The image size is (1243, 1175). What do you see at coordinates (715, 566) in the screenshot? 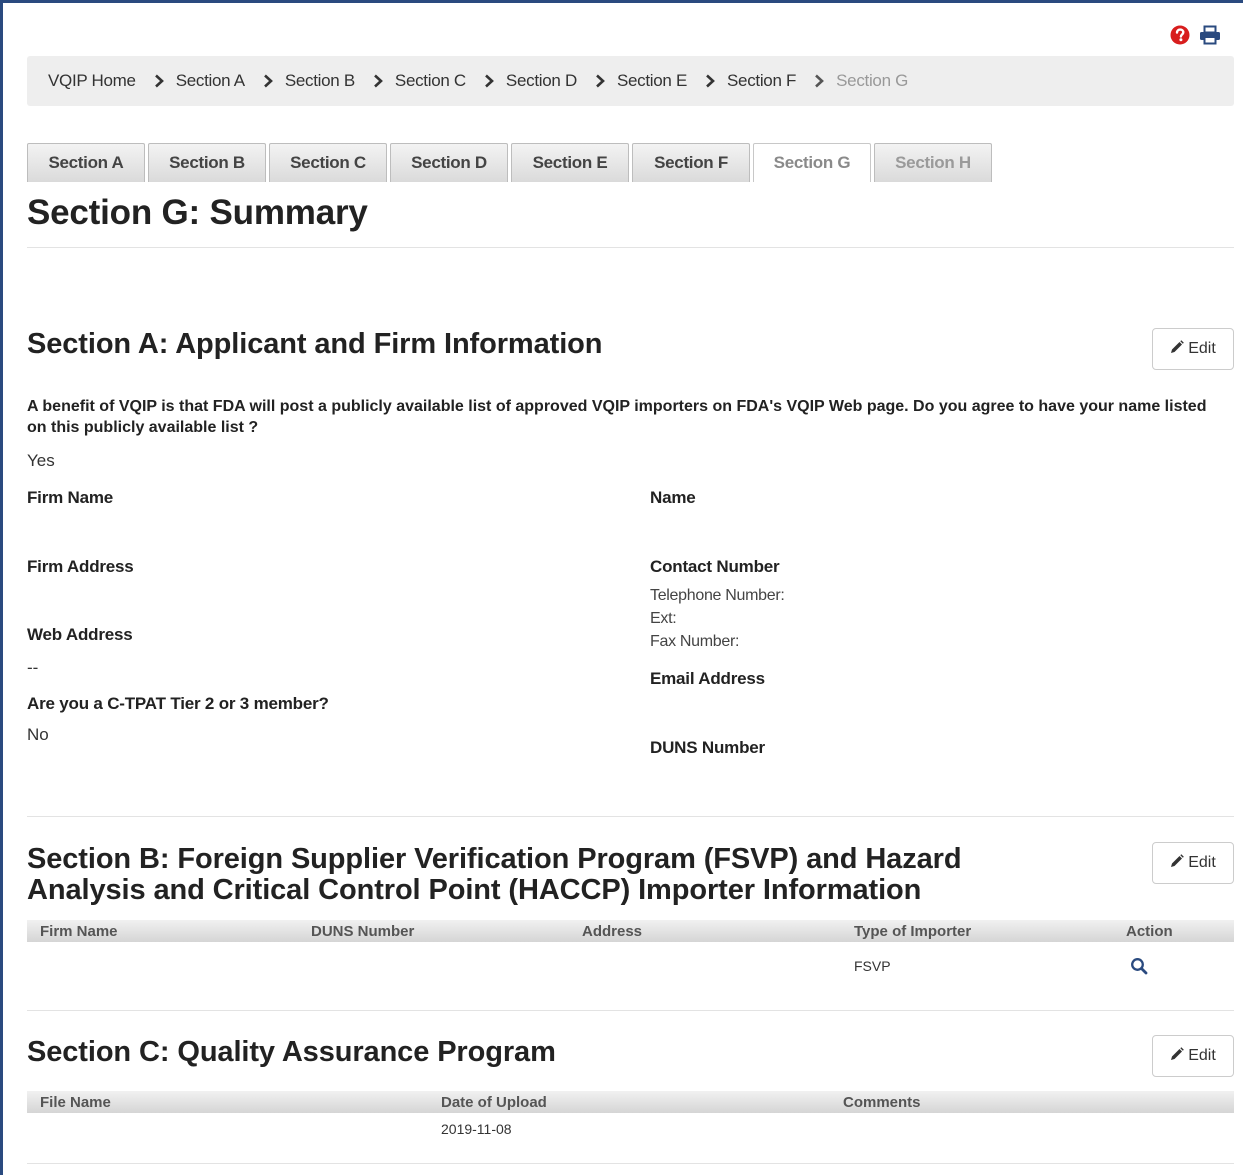
I see `contact-number-label: Contact Number` at bounding box center [715, 566].